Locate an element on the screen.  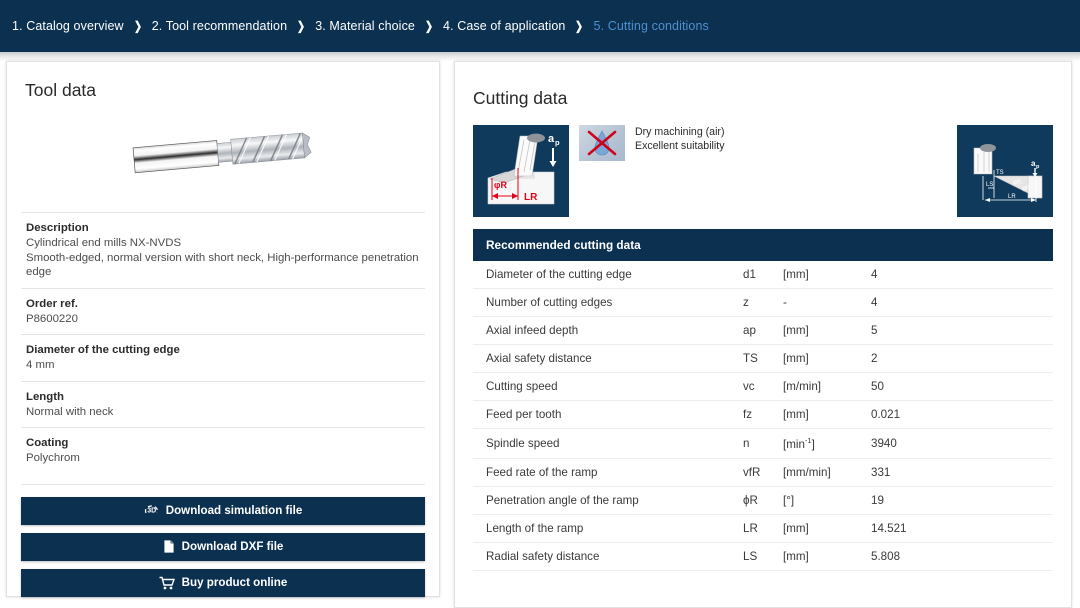
no-coolant-icon is located at coordinates (602, 143).